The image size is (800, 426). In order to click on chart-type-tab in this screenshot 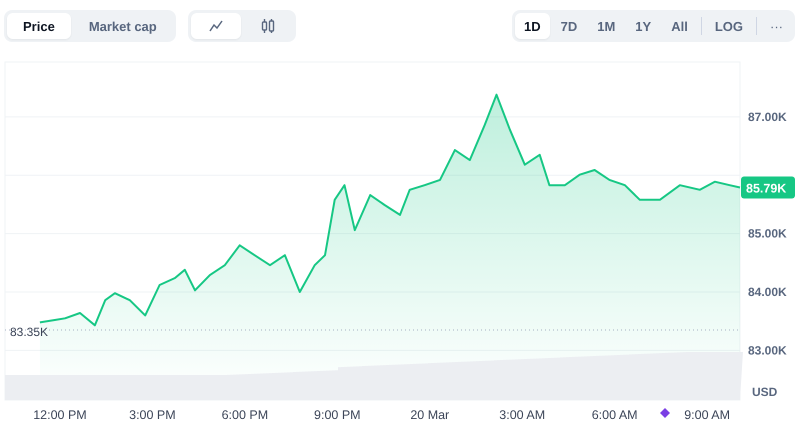, I will do `click(215, 26)`.